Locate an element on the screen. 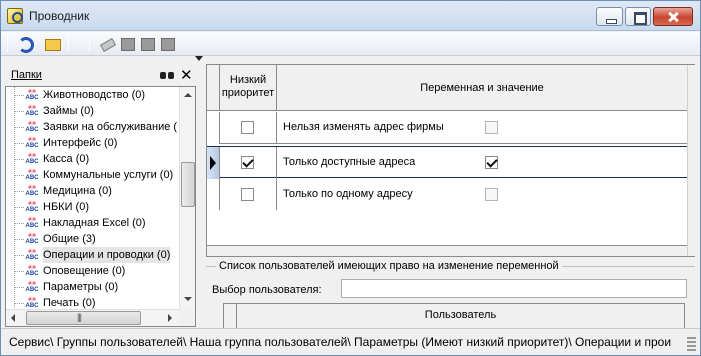 The height and width of the screenshot is (356, 701). tree-item: «» ABC Накладная Excel (0) is located at coordinates (92, 223).